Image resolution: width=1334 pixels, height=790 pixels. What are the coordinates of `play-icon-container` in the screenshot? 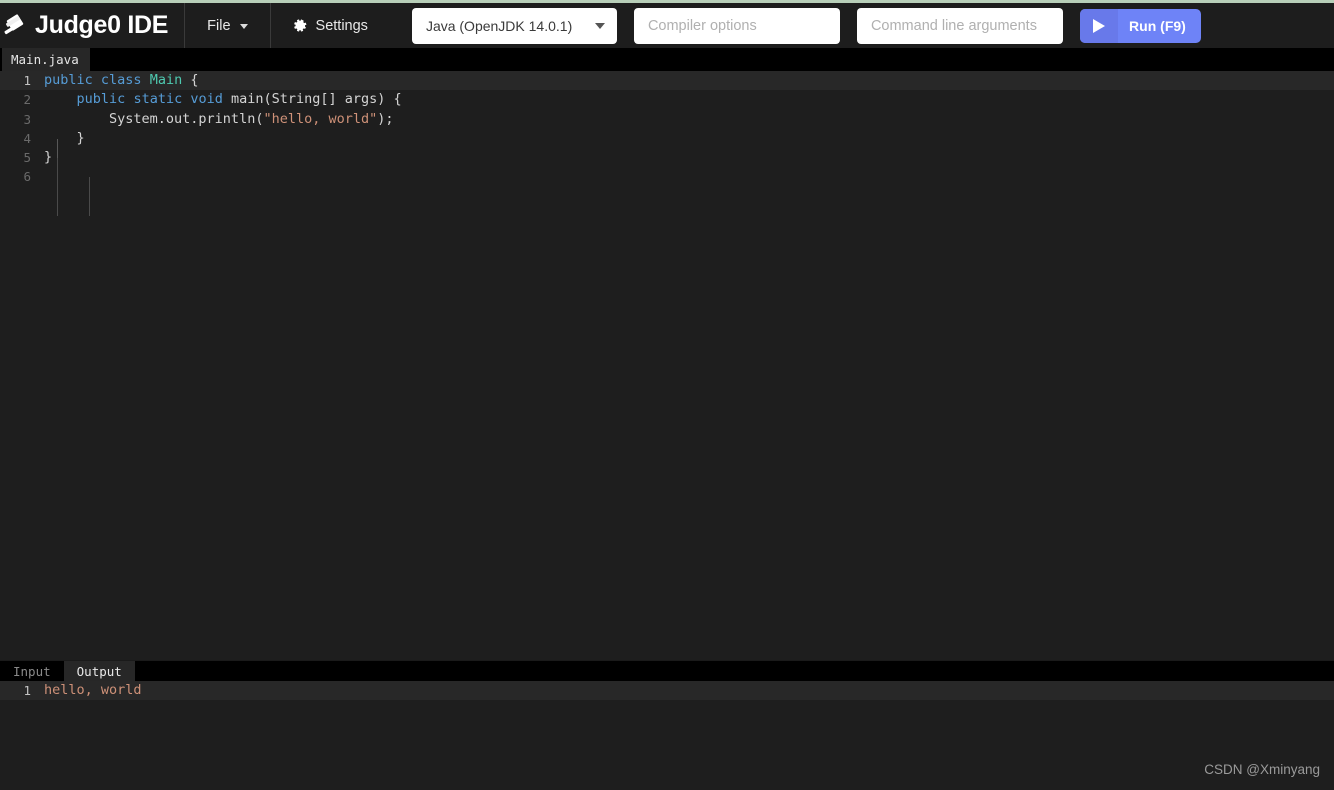 It's located at (1098, 25).